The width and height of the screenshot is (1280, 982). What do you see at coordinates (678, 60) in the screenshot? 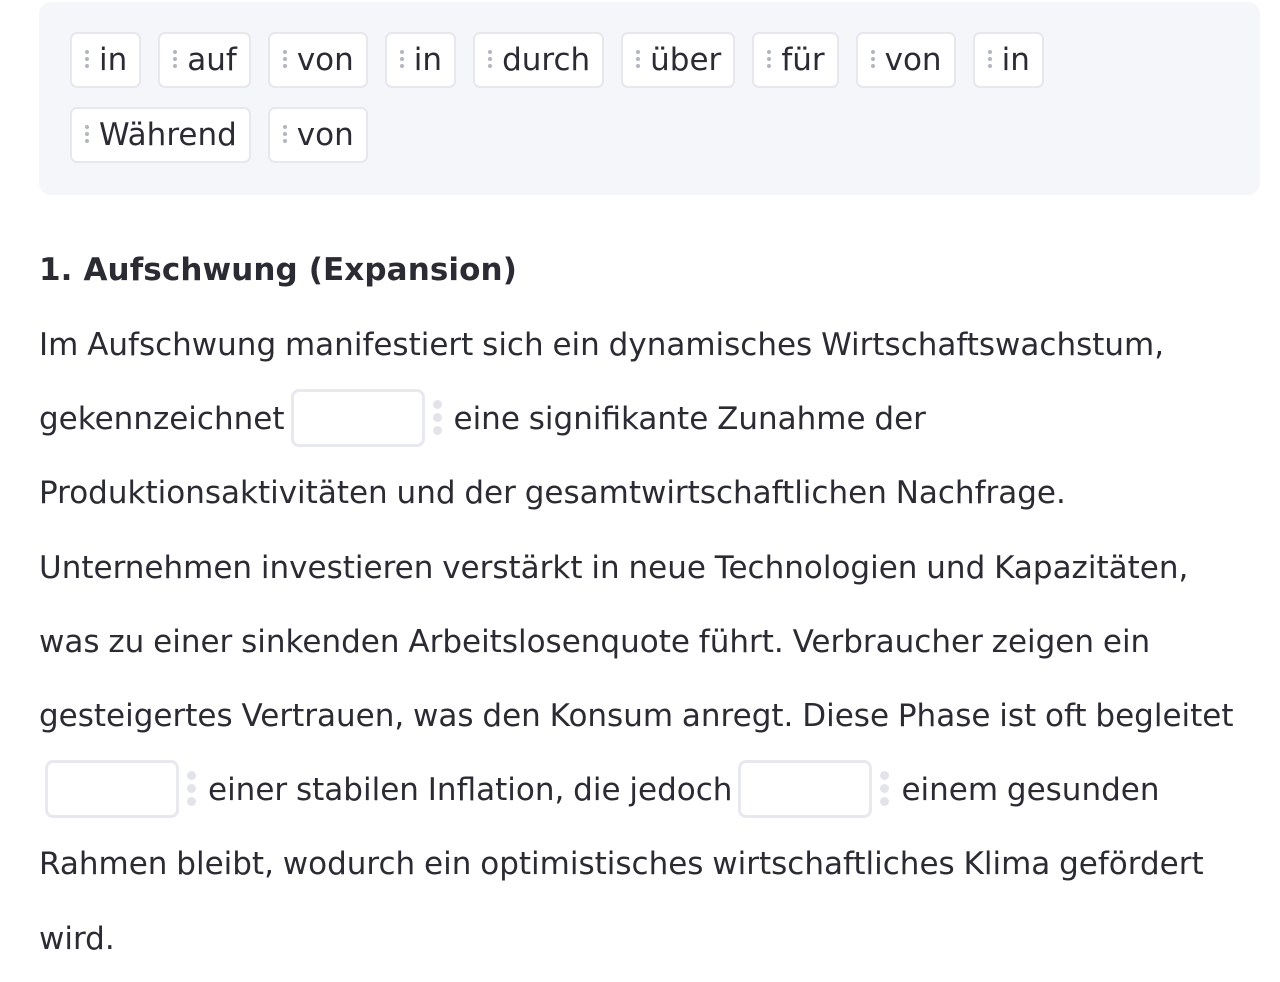
I see `word-chip: über` at bounding box center [678, 60].